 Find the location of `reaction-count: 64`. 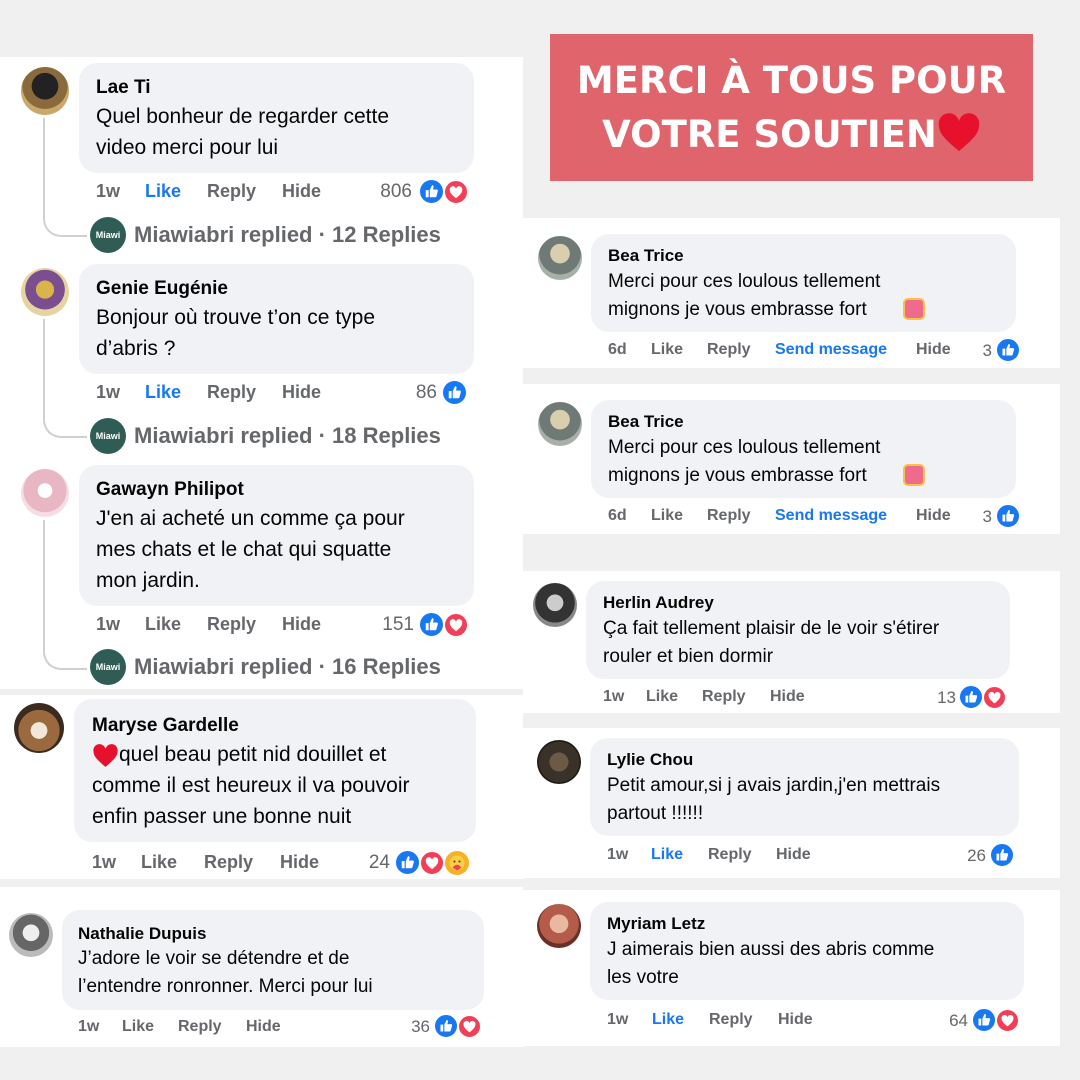

reaction-count: 64 is located at coordinates (948, 1021).